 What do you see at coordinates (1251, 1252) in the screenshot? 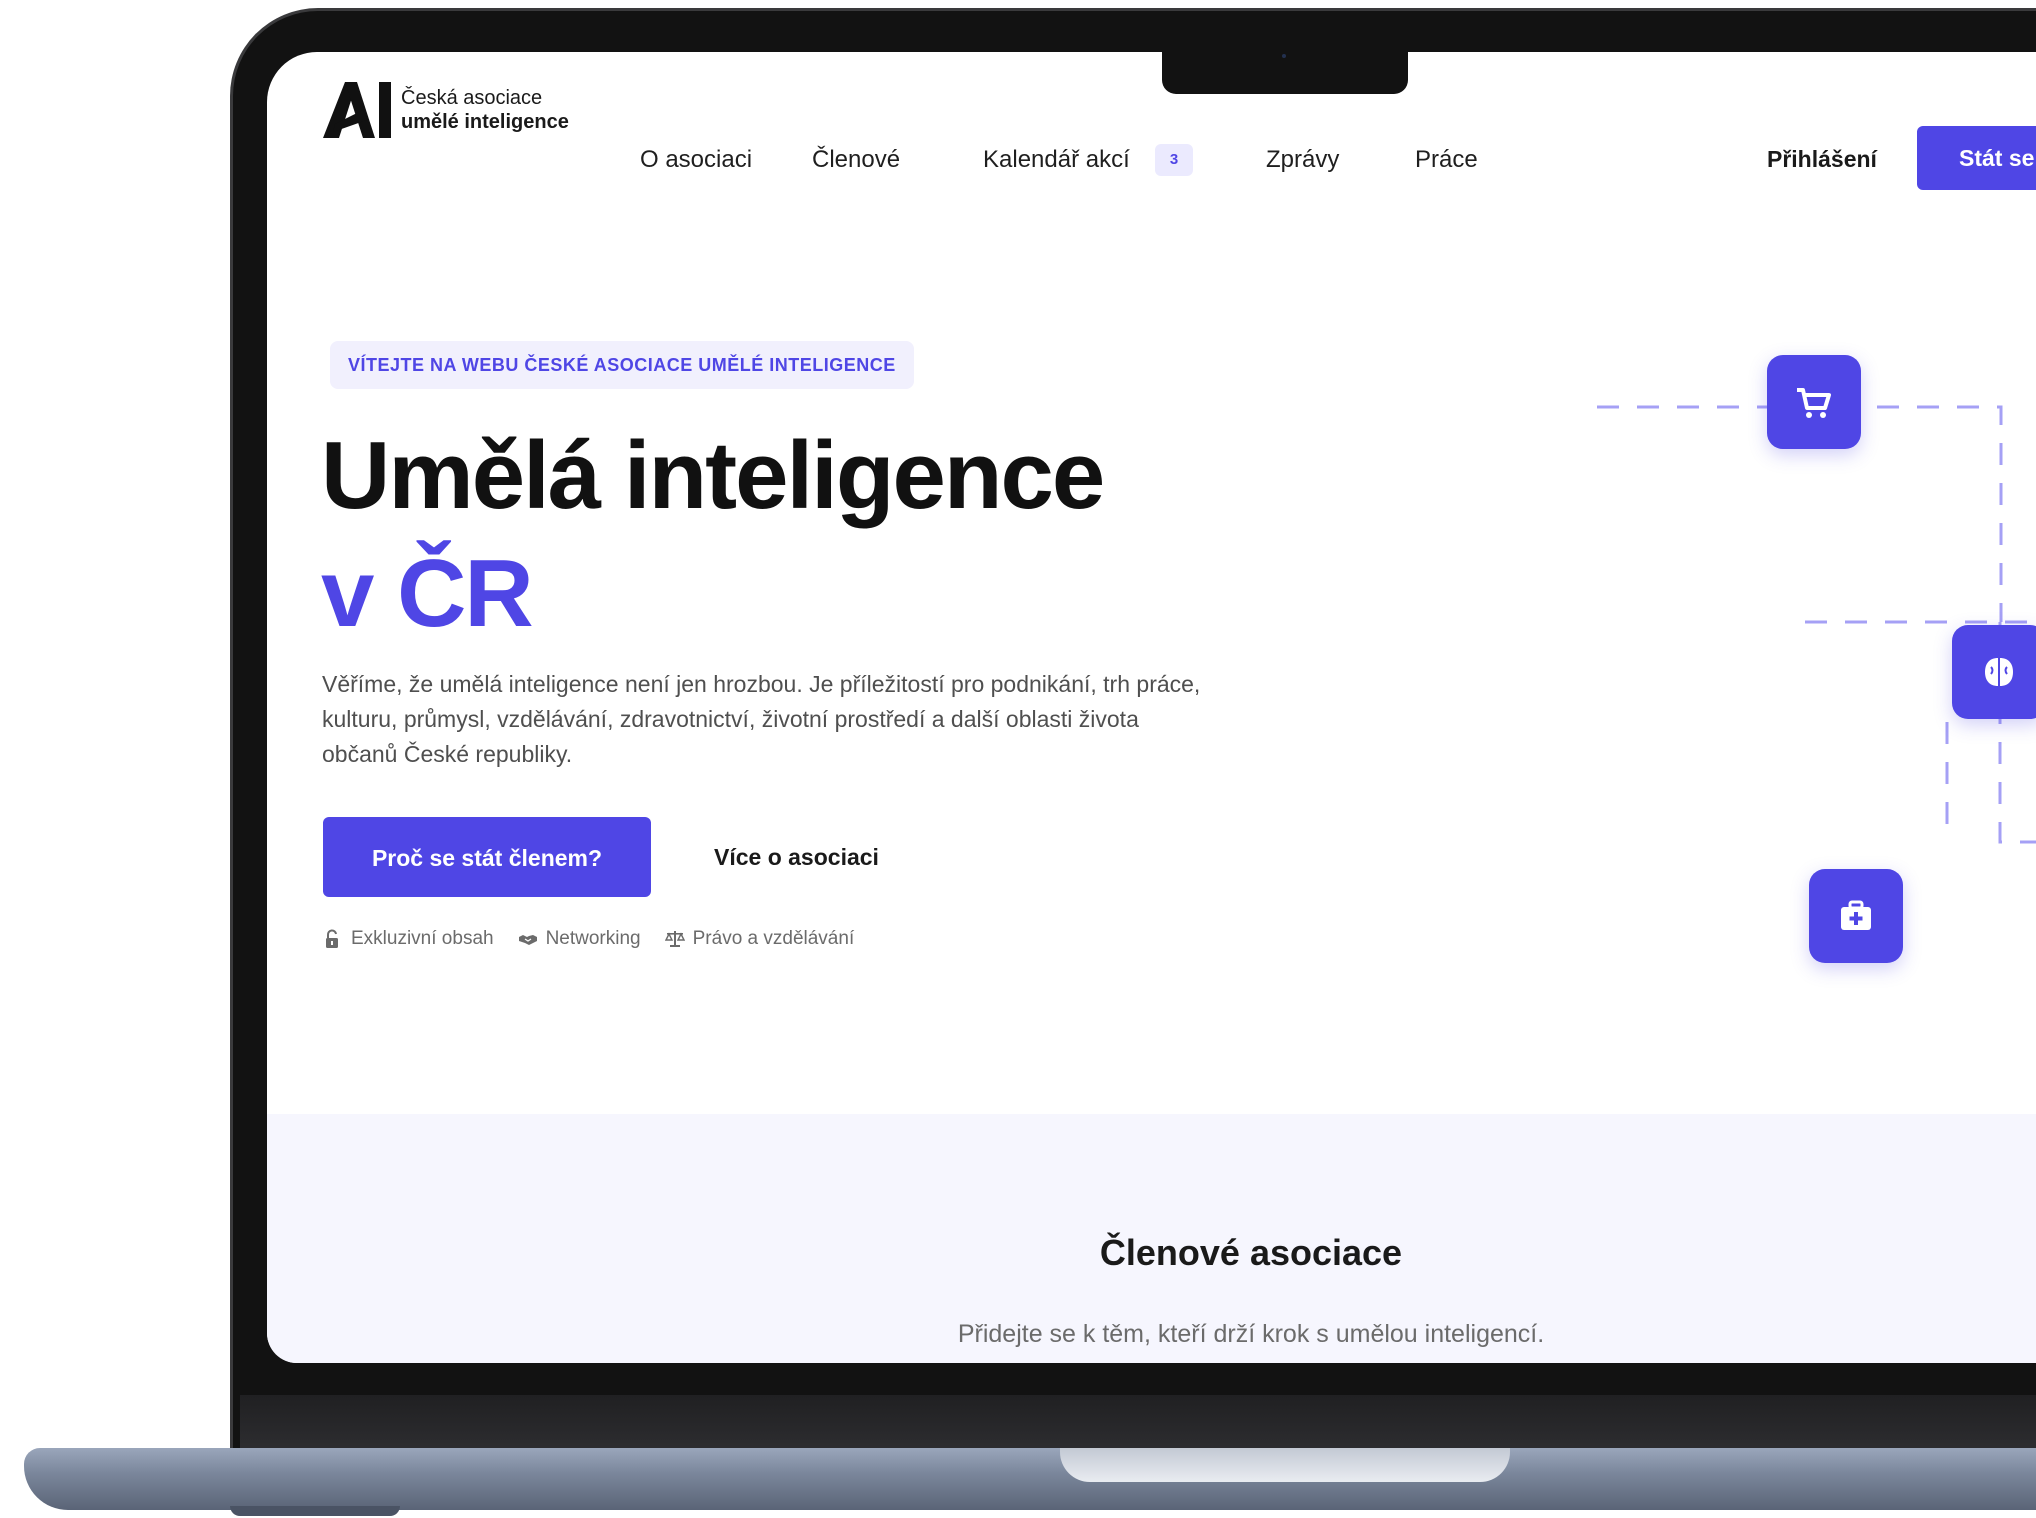
I see `members-title: Členové asociace` at bounding box center [1251, 1252].